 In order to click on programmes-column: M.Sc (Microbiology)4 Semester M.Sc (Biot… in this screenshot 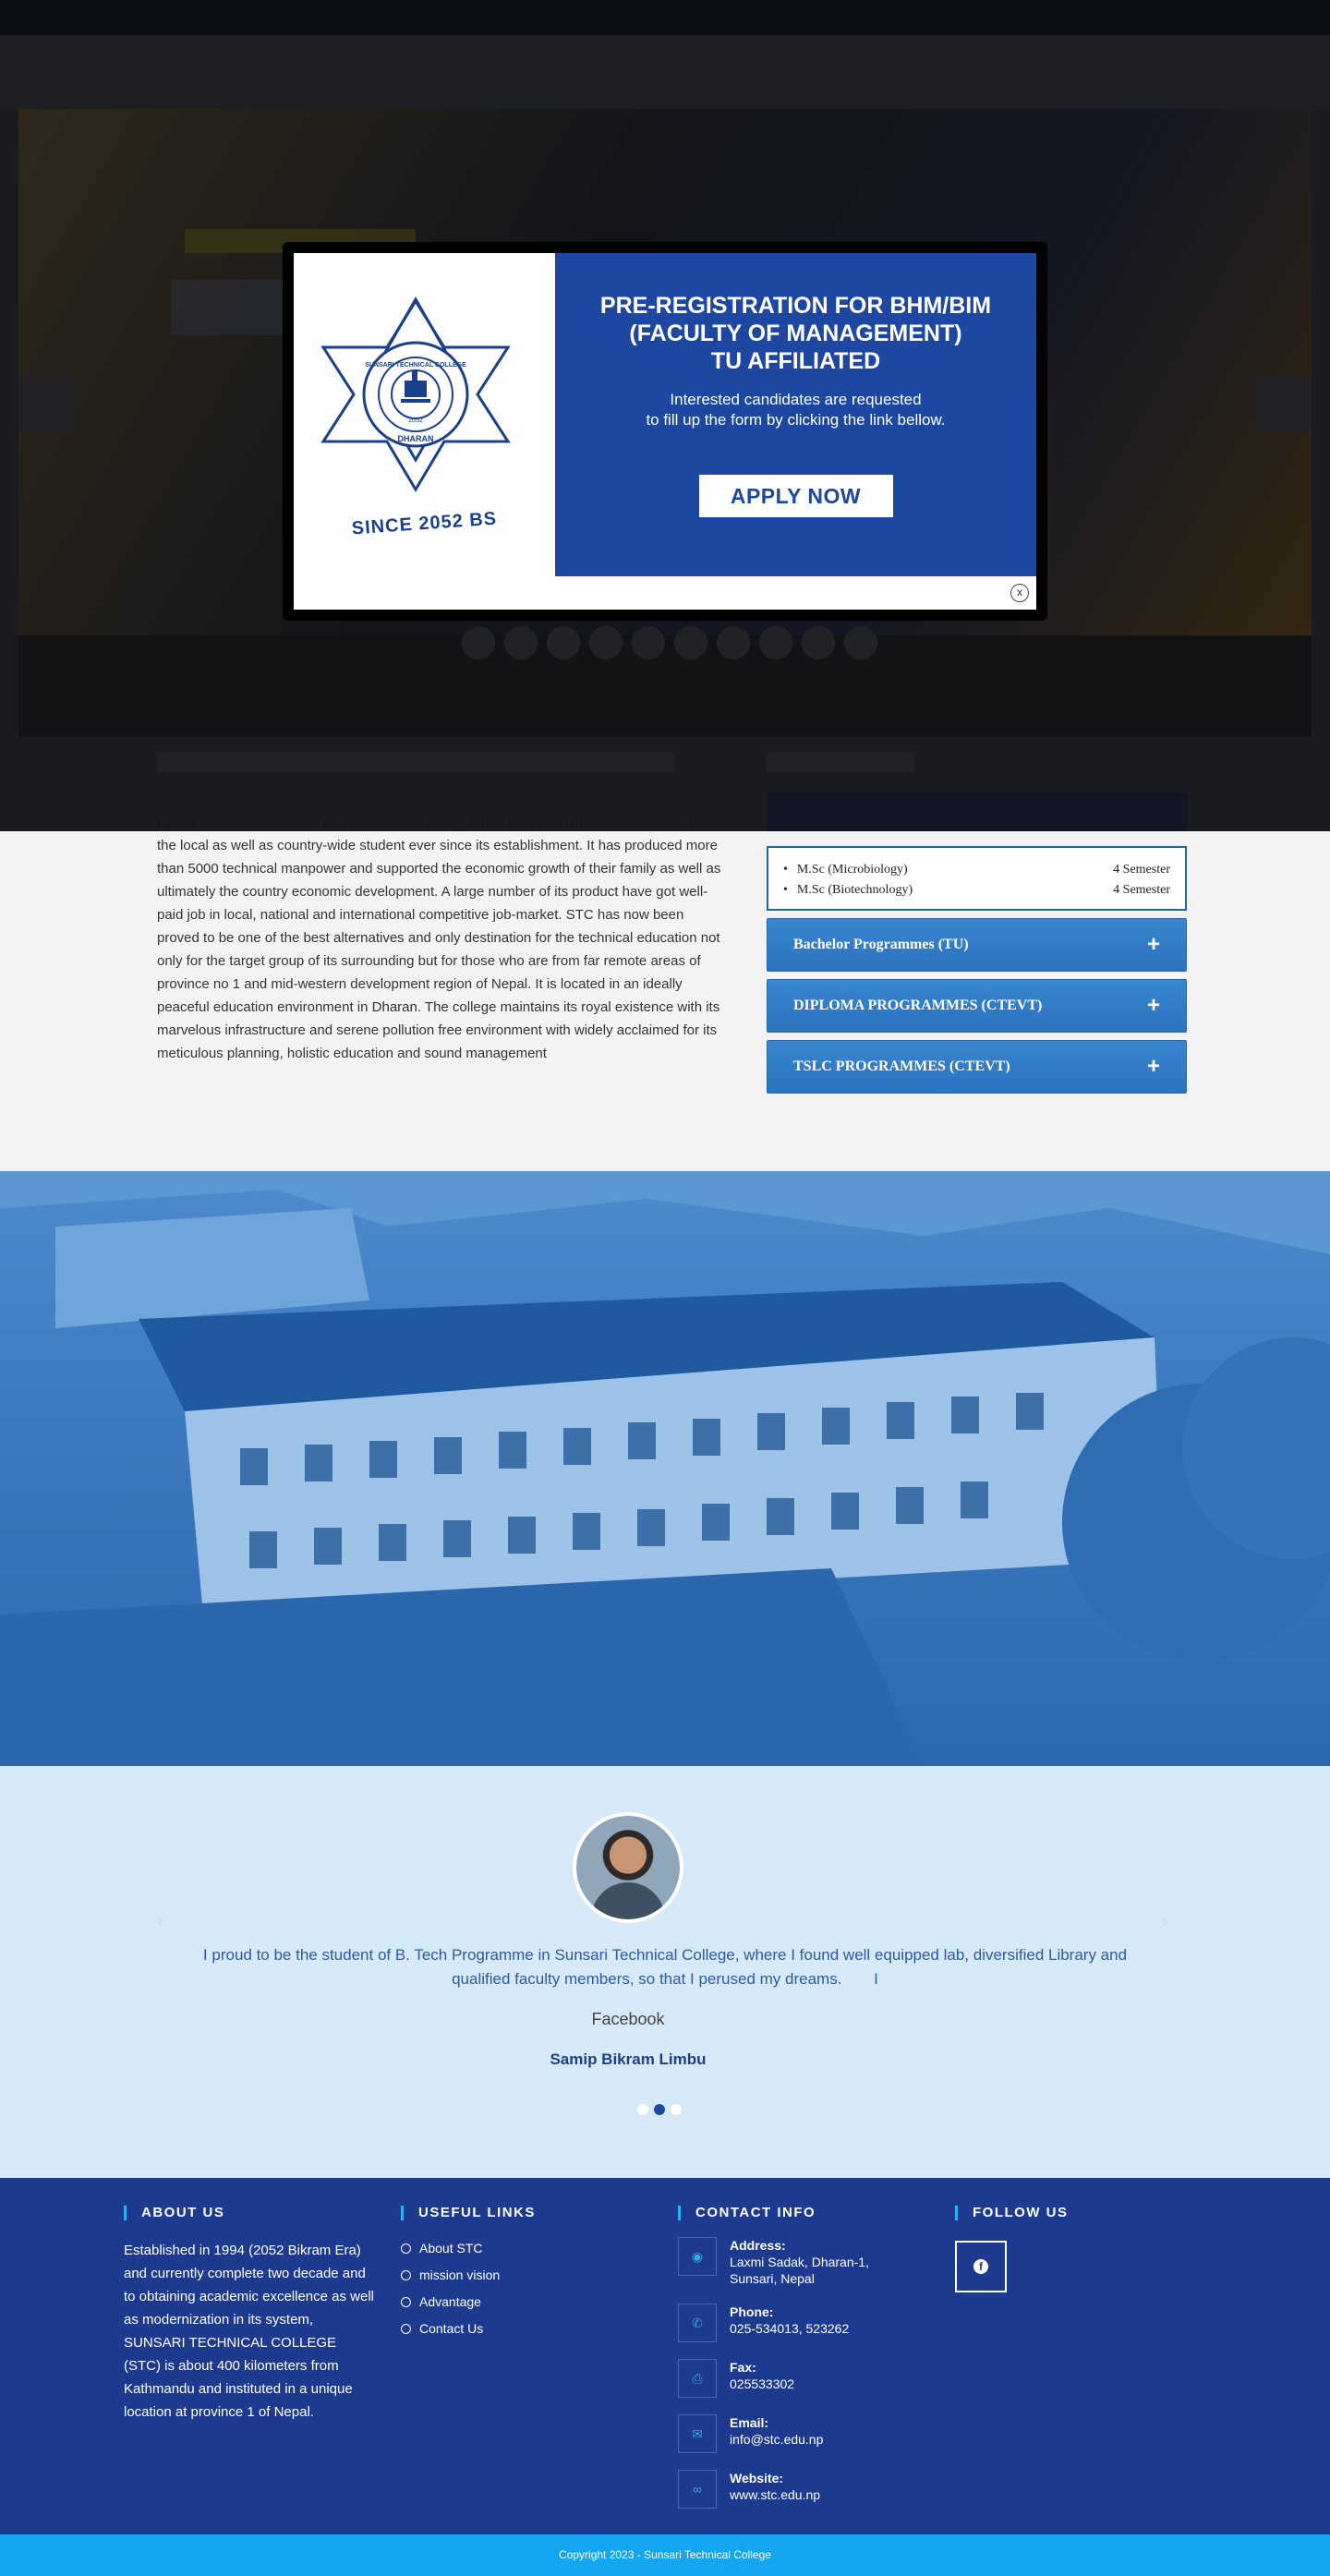, I will do `click(977, 943)`.